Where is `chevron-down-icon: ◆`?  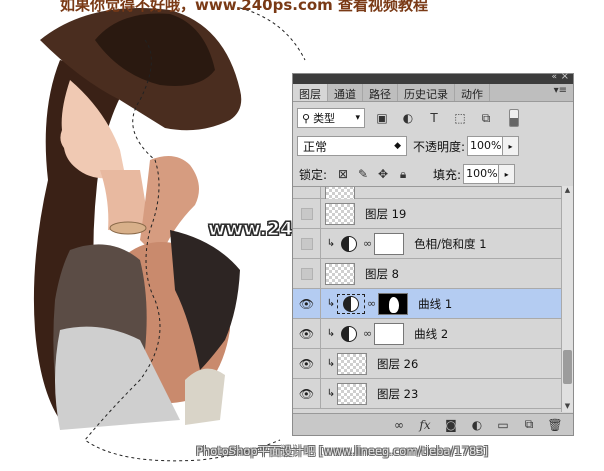 chevron-down-icon: ◆ is located at coordinates (397, 146).